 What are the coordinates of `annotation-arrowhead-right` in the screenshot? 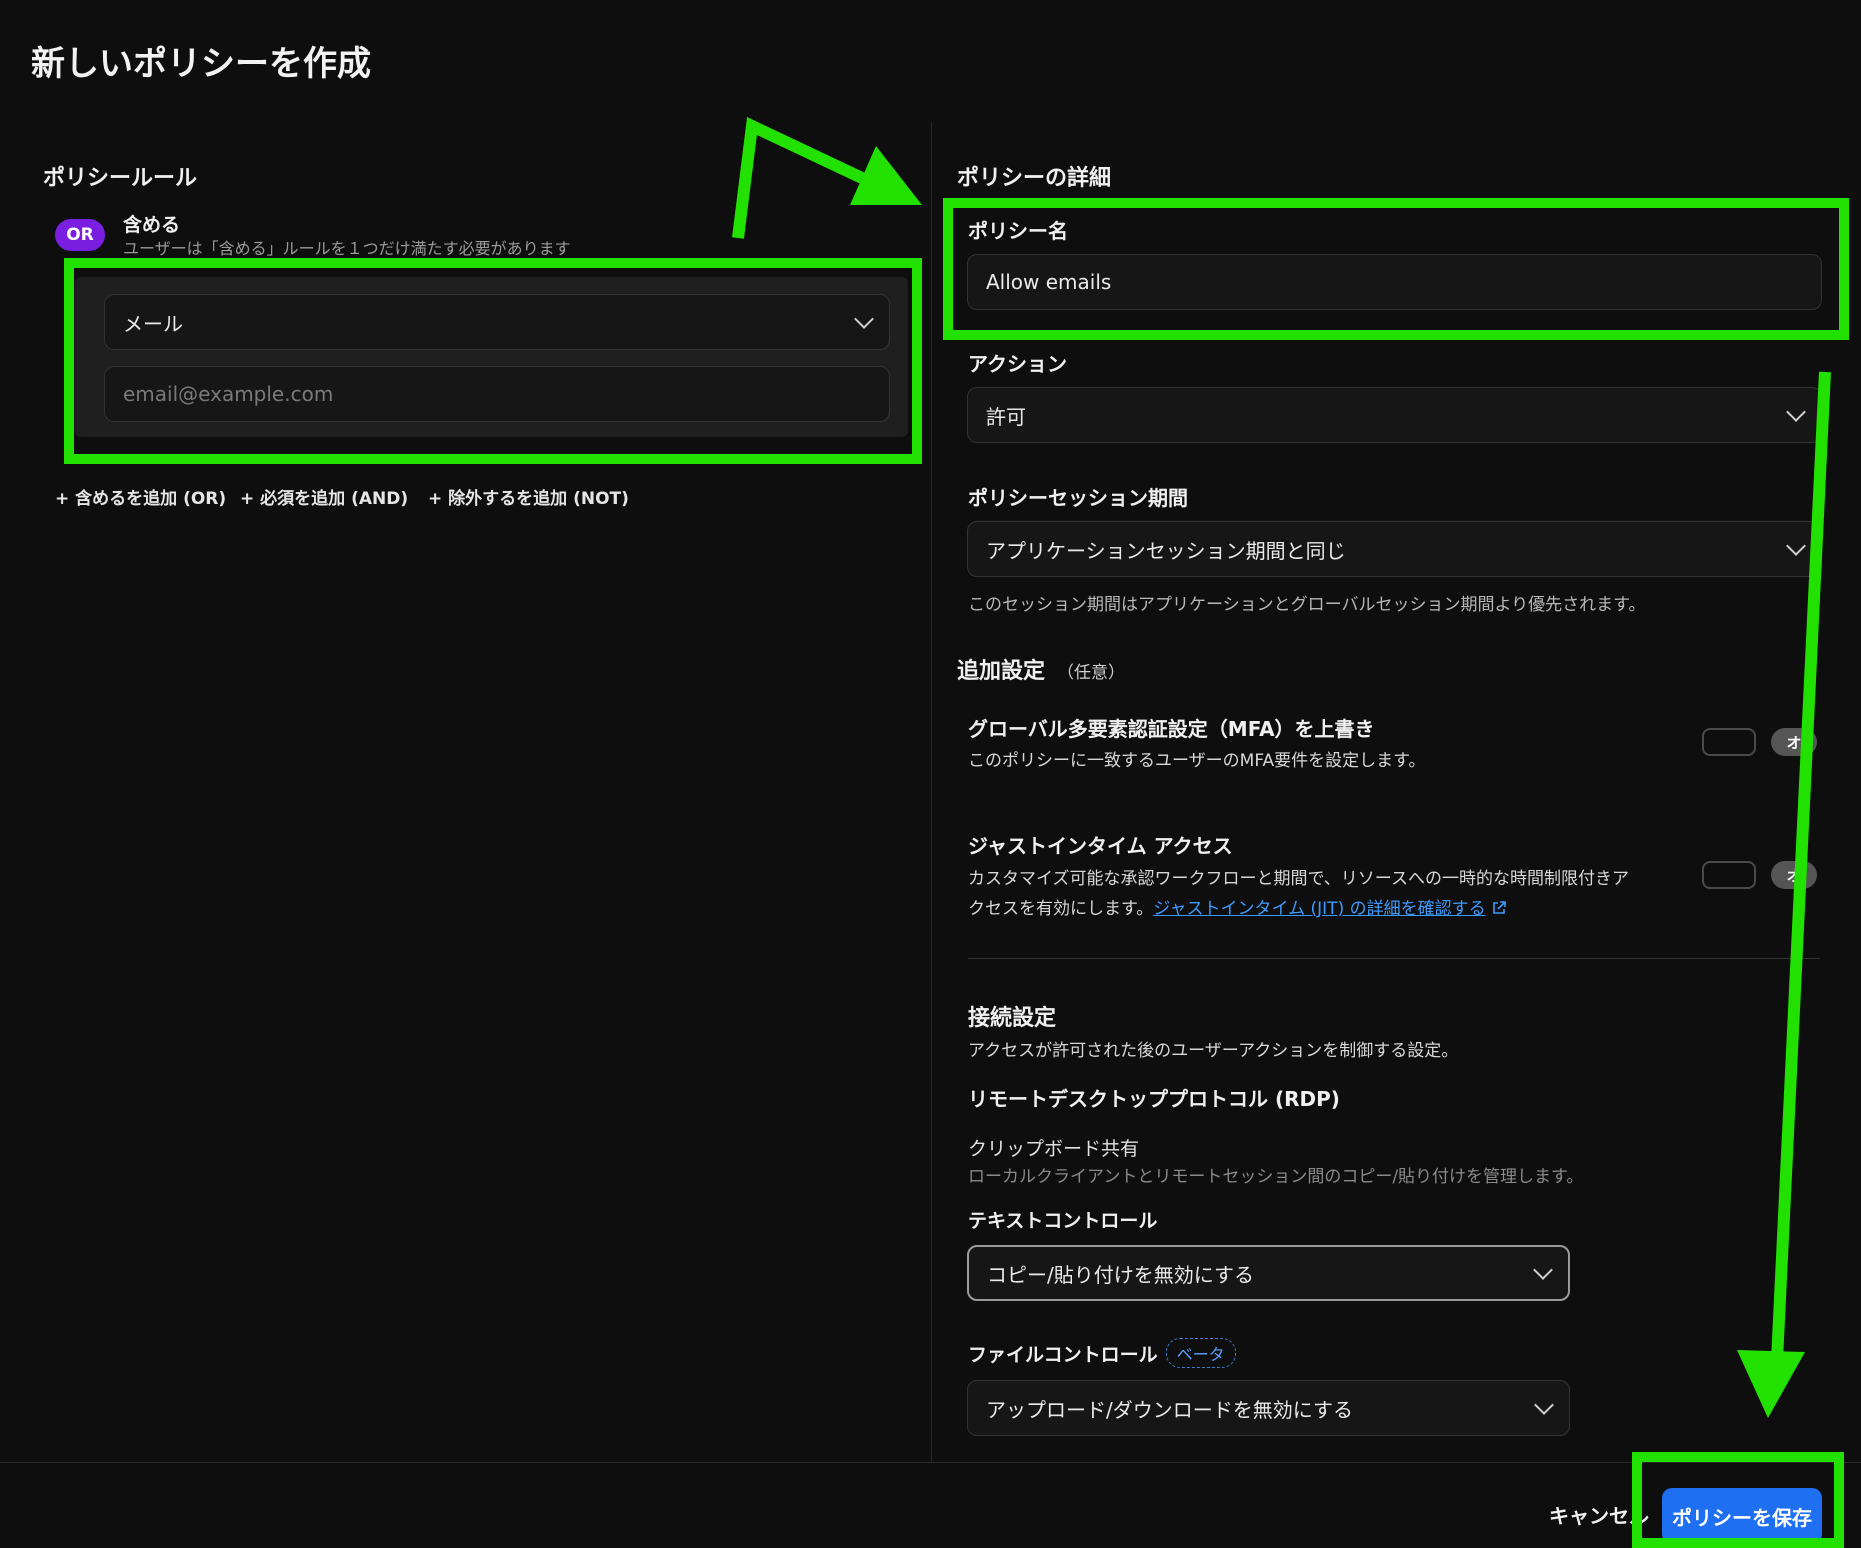 It's located at (1771, 1384).